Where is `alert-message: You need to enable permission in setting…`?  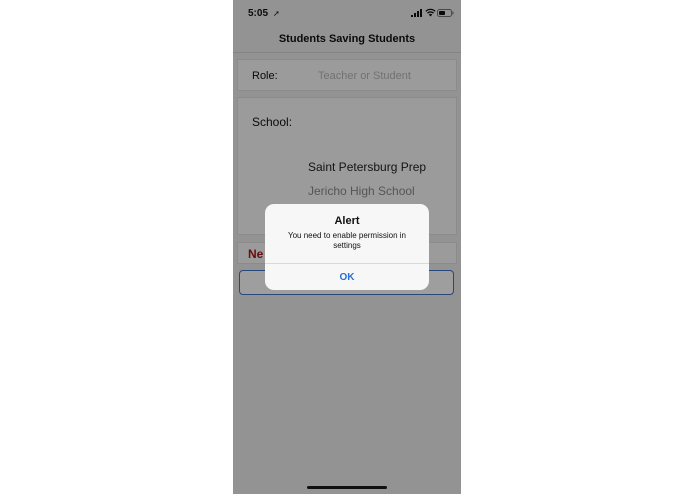 alert-message: You need to enable permission in setting… is located at coordinates (346, 240).